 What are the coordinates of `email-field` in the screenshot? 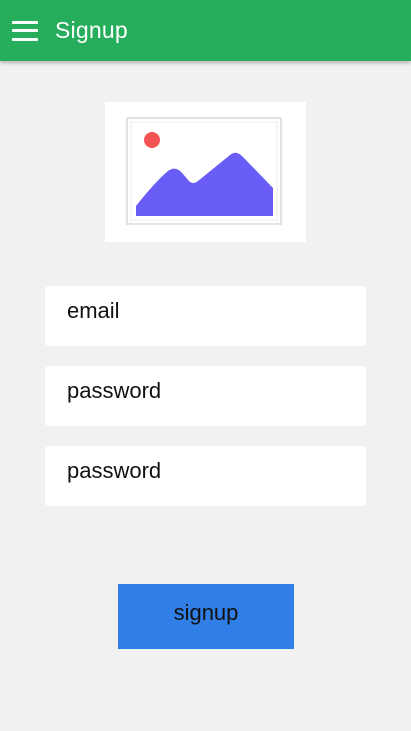 It's located at (205, 316).